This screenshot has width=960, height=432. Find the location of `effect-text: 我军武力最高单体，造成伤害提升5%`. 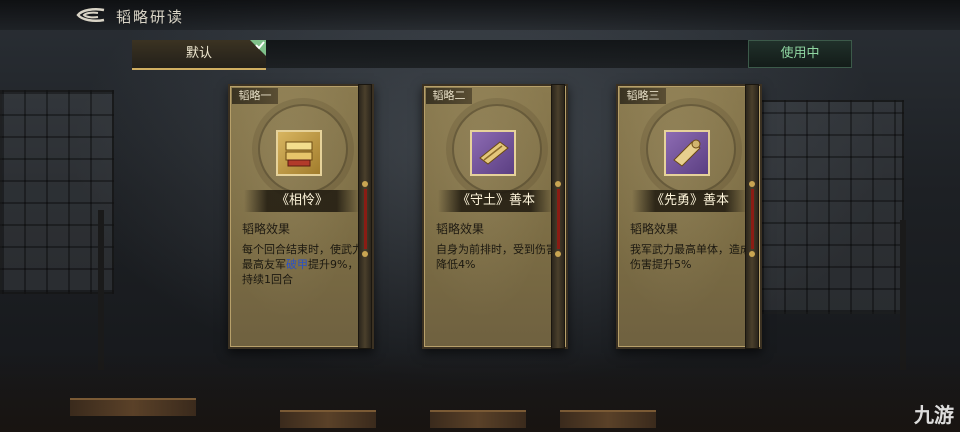

effect-text: 我军武力最高单体，造成伤害提升5% is located at coordinates (690, 257).